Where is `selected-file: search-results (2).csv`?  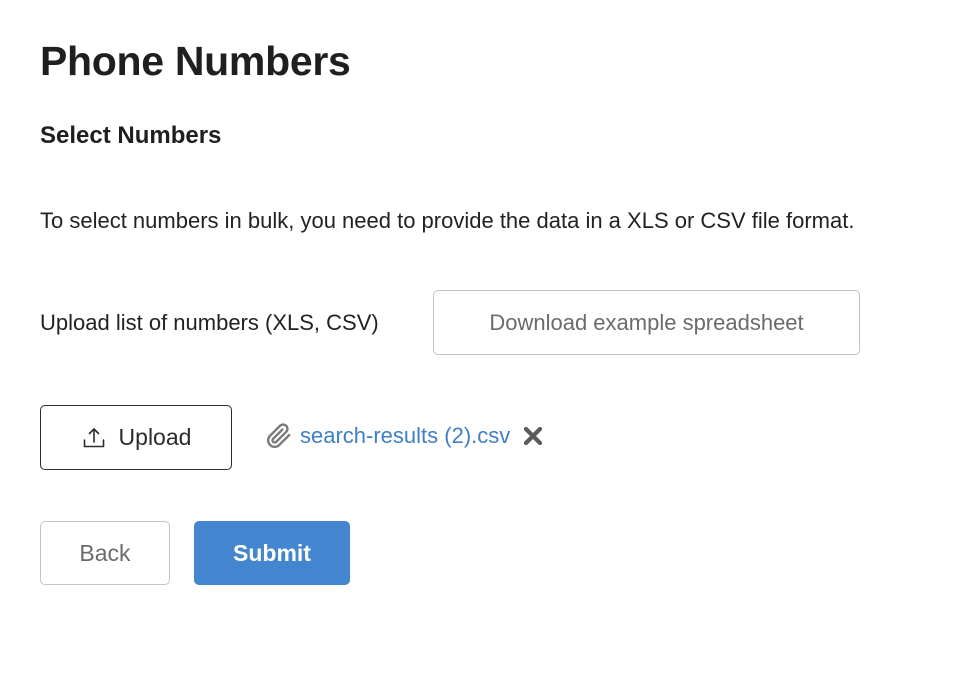 selected-file: search-results (2).csv is located at coordinates (405, 436).